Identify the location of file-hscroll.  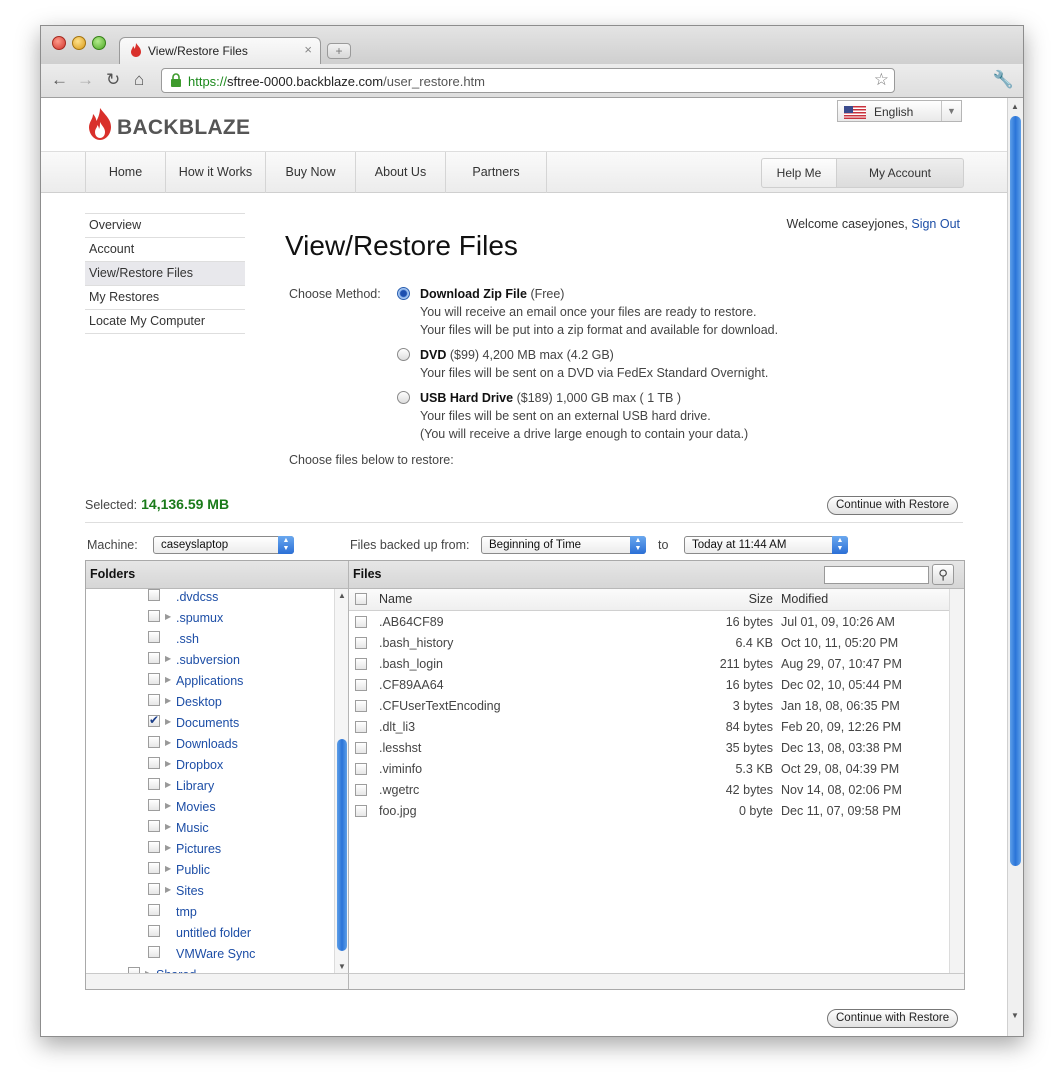
(656, 981).